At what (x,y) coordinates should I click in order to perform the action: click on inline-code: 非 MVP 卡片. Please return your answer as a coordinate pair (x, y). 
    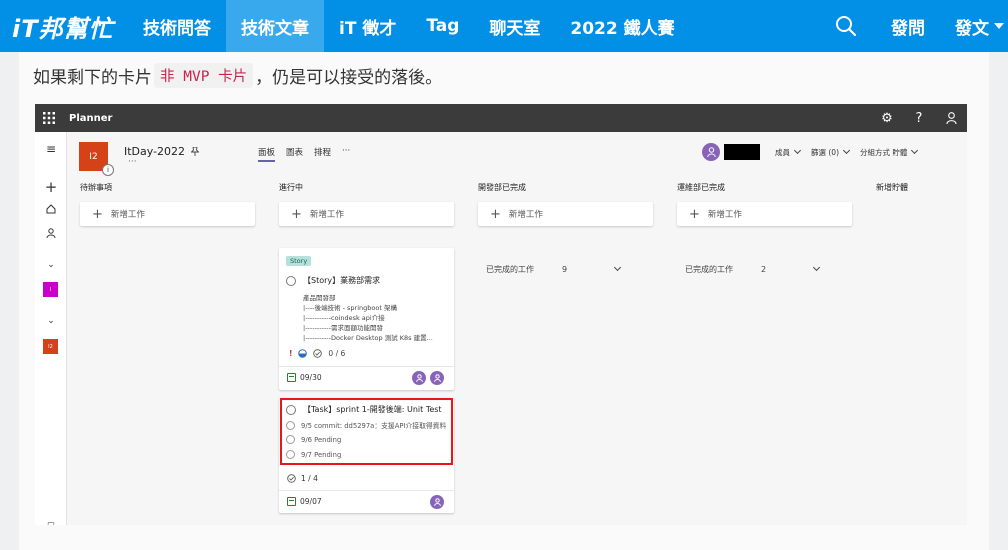
    Looking at the image, I should click on (204, 75).